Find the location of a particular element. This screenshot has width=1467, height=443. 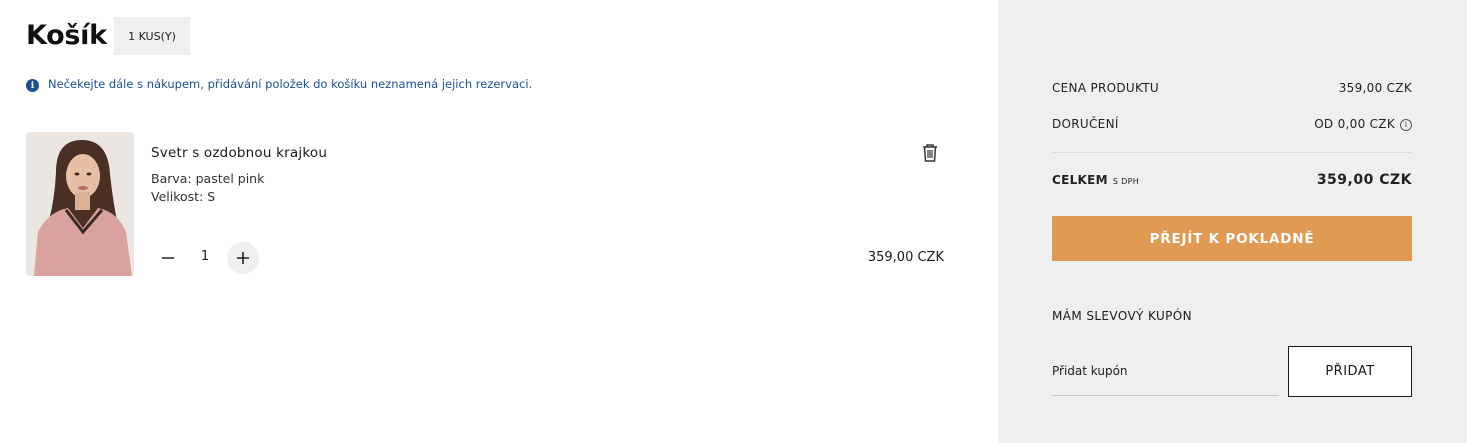

total-label-wrap: CELKEM S DPH is located at coordinates (1095, 180).